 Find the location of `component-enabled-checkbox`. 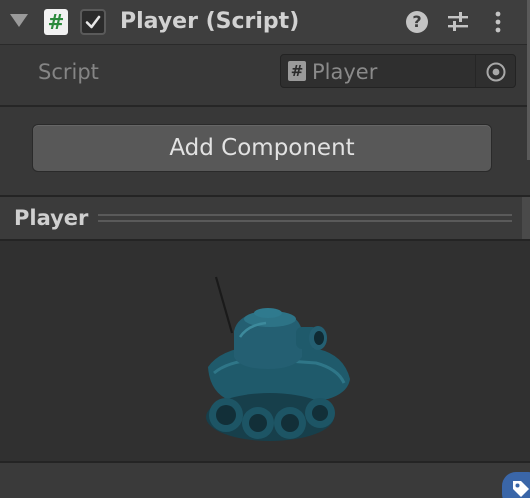

component-enabled-checkbox is located at coordinates (93, 22).